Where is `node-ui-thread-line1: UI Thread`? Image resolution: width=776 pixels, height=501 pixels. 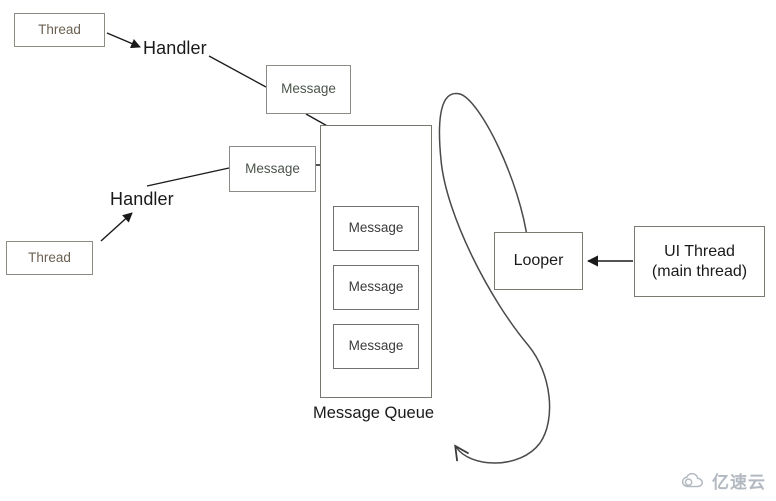 node-ui-thread-line1: UI Thread is located at coordinates (699, 251).